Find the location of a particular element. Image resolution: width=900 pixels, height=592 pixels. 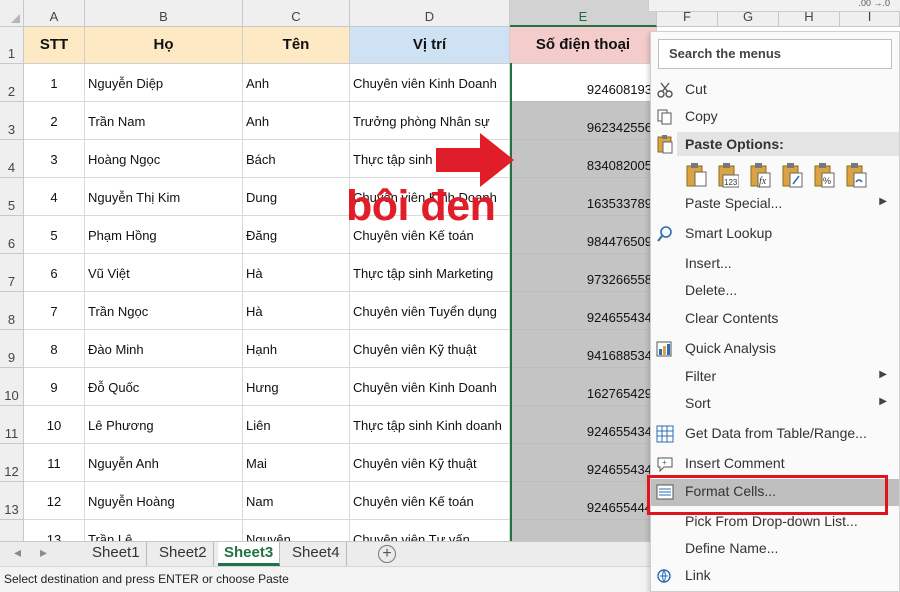

row-header: 7 is located at coordinates (12, 273).